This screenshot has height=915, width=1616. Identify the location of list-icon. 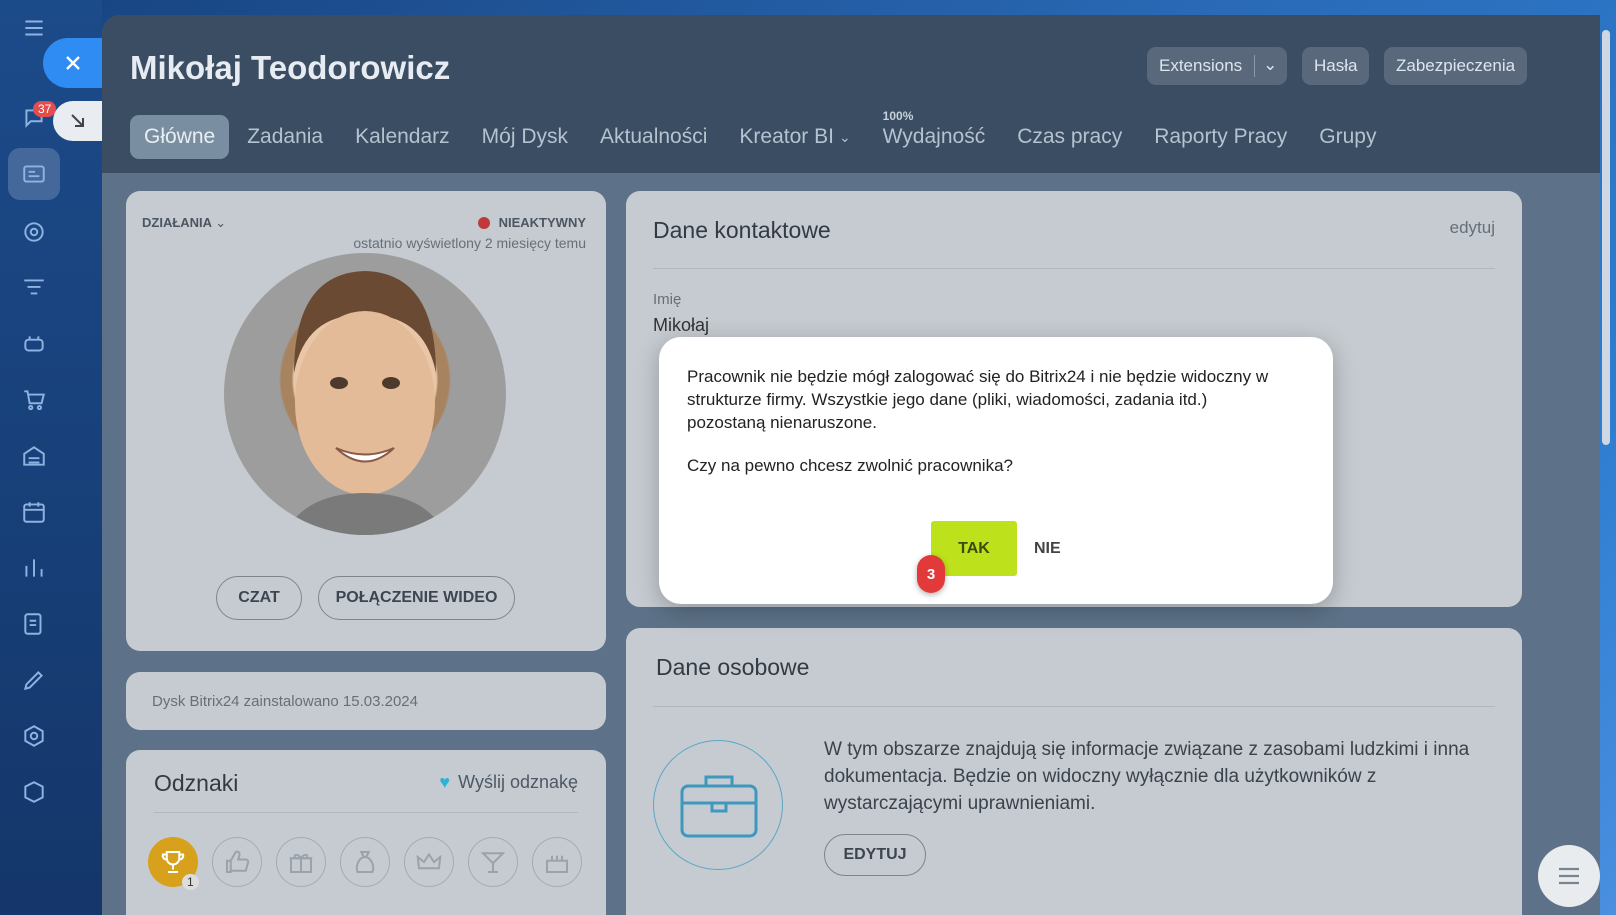
(1569, 876).